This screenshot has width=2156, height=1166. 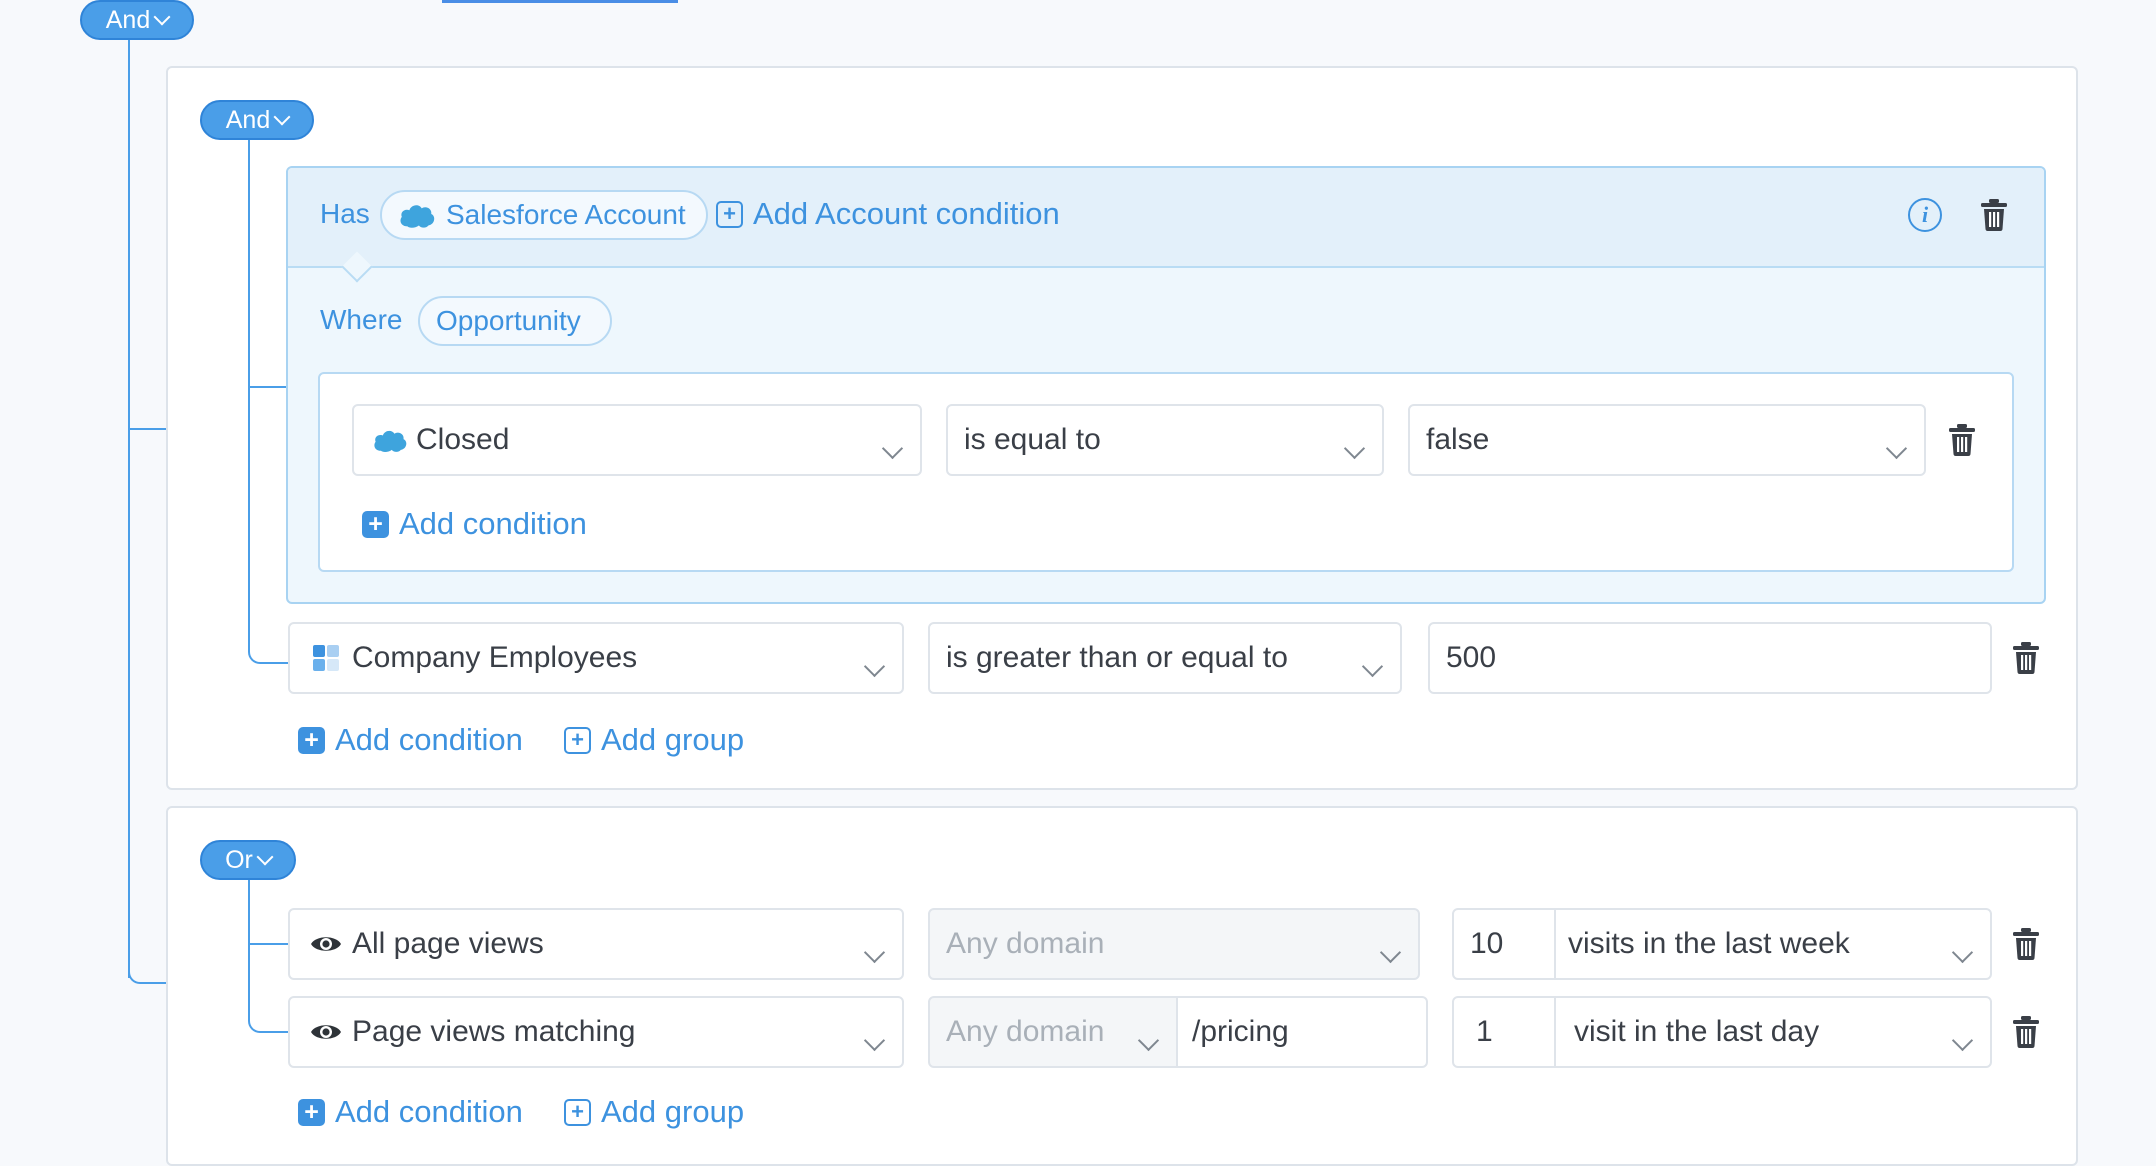 I want to click on input-value: 500, so click(x=1471, y=657).